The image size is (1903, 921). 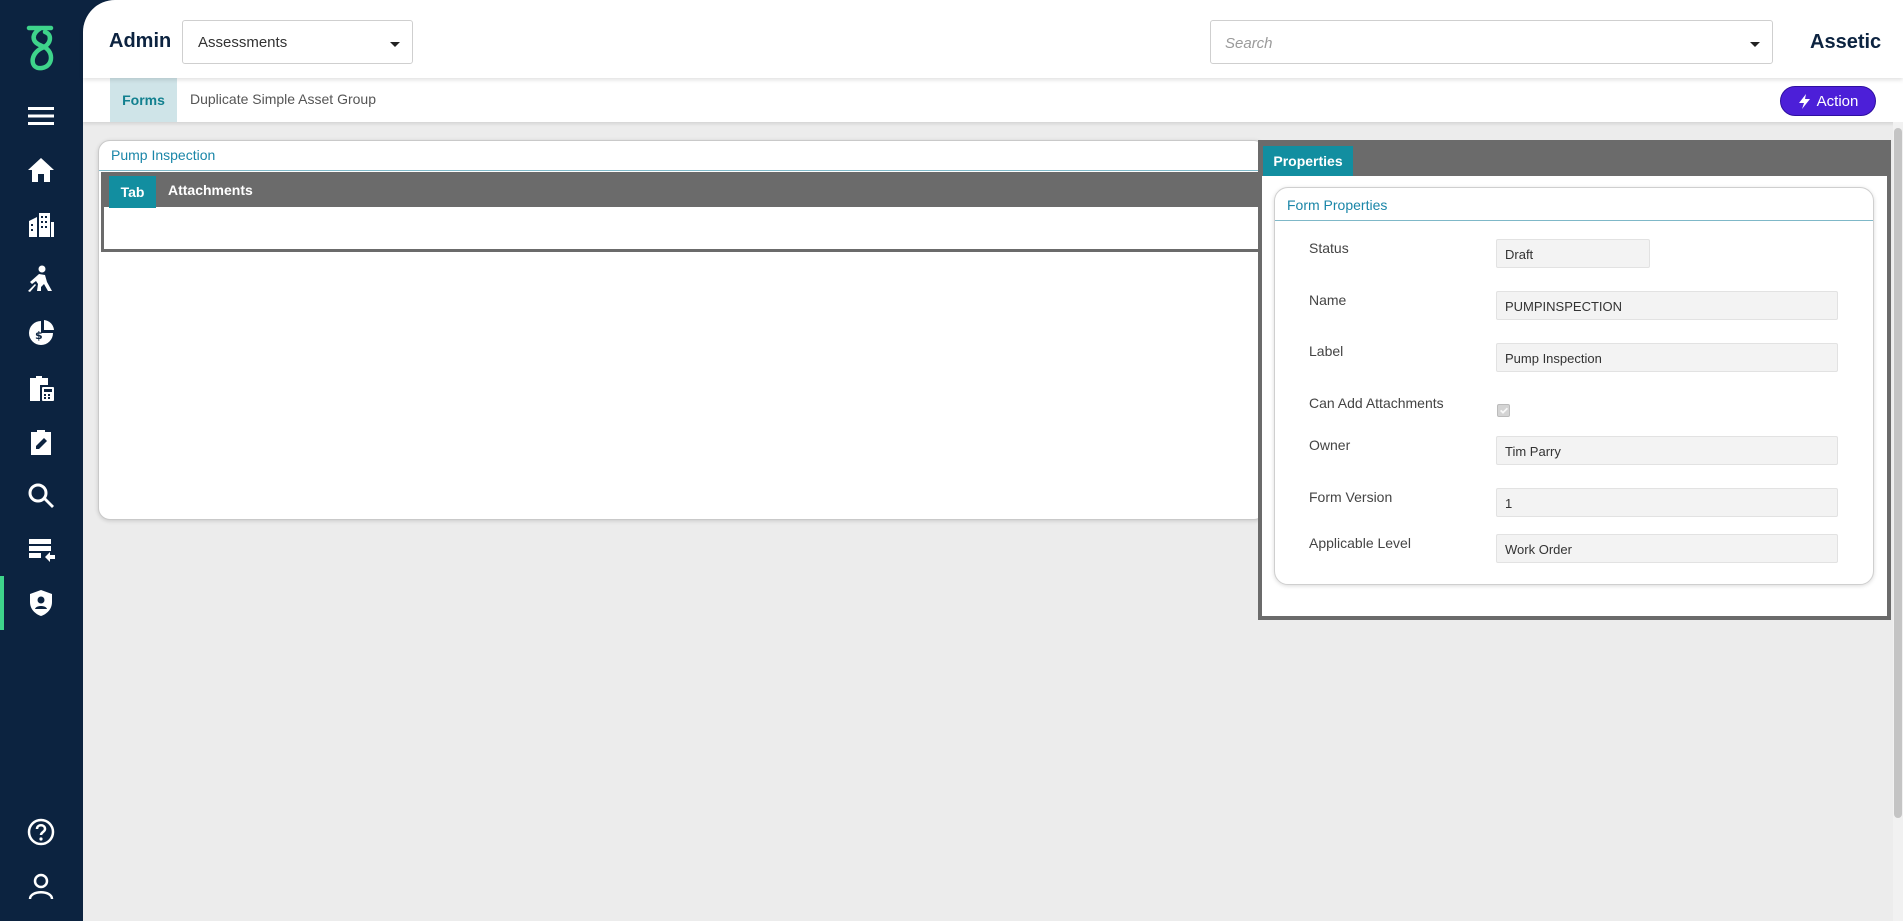 I want to click on module-select-value: Assessments, so click(x=243, y=42).